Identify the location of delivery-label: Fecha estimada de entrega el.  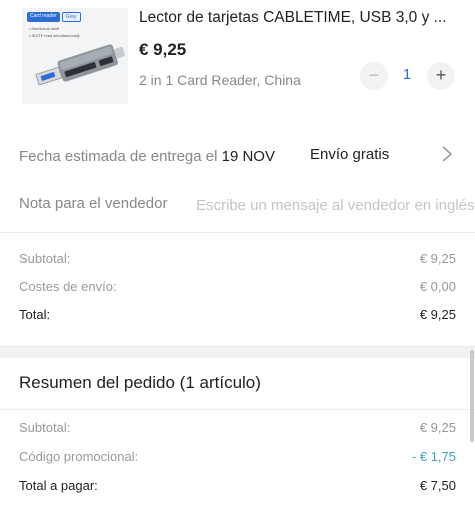
(120, 156).